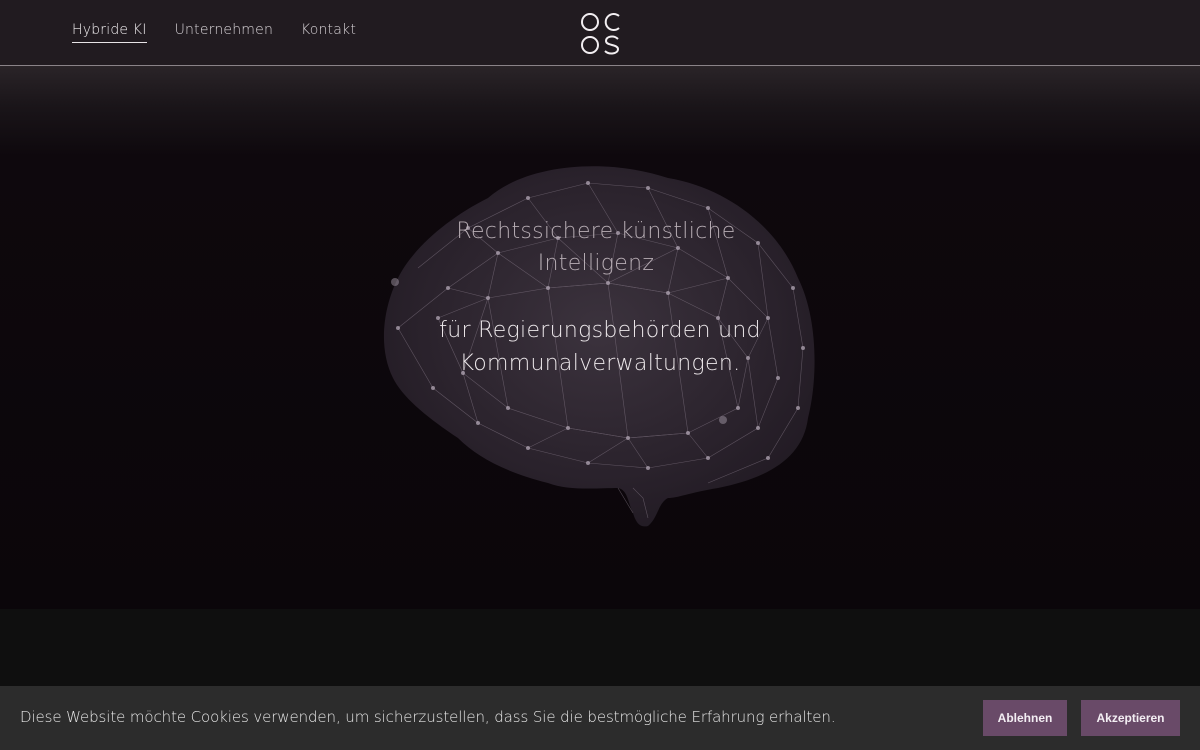 Image resolution: width=1200 pixels, height=750 pixels. I want to click on site-header: Hybride KI Unternehmen Kontakt, so click(600, 33).